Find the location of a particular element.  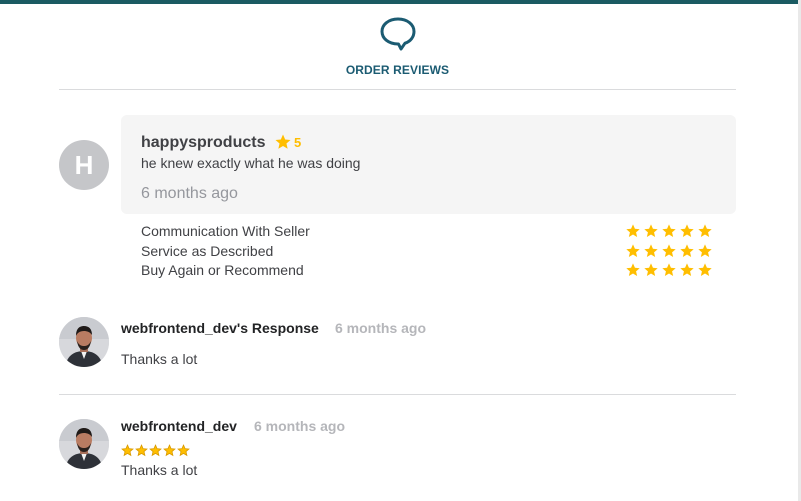

criteria-label: Buy Again or Recommend is located at coordinates (222, 270).